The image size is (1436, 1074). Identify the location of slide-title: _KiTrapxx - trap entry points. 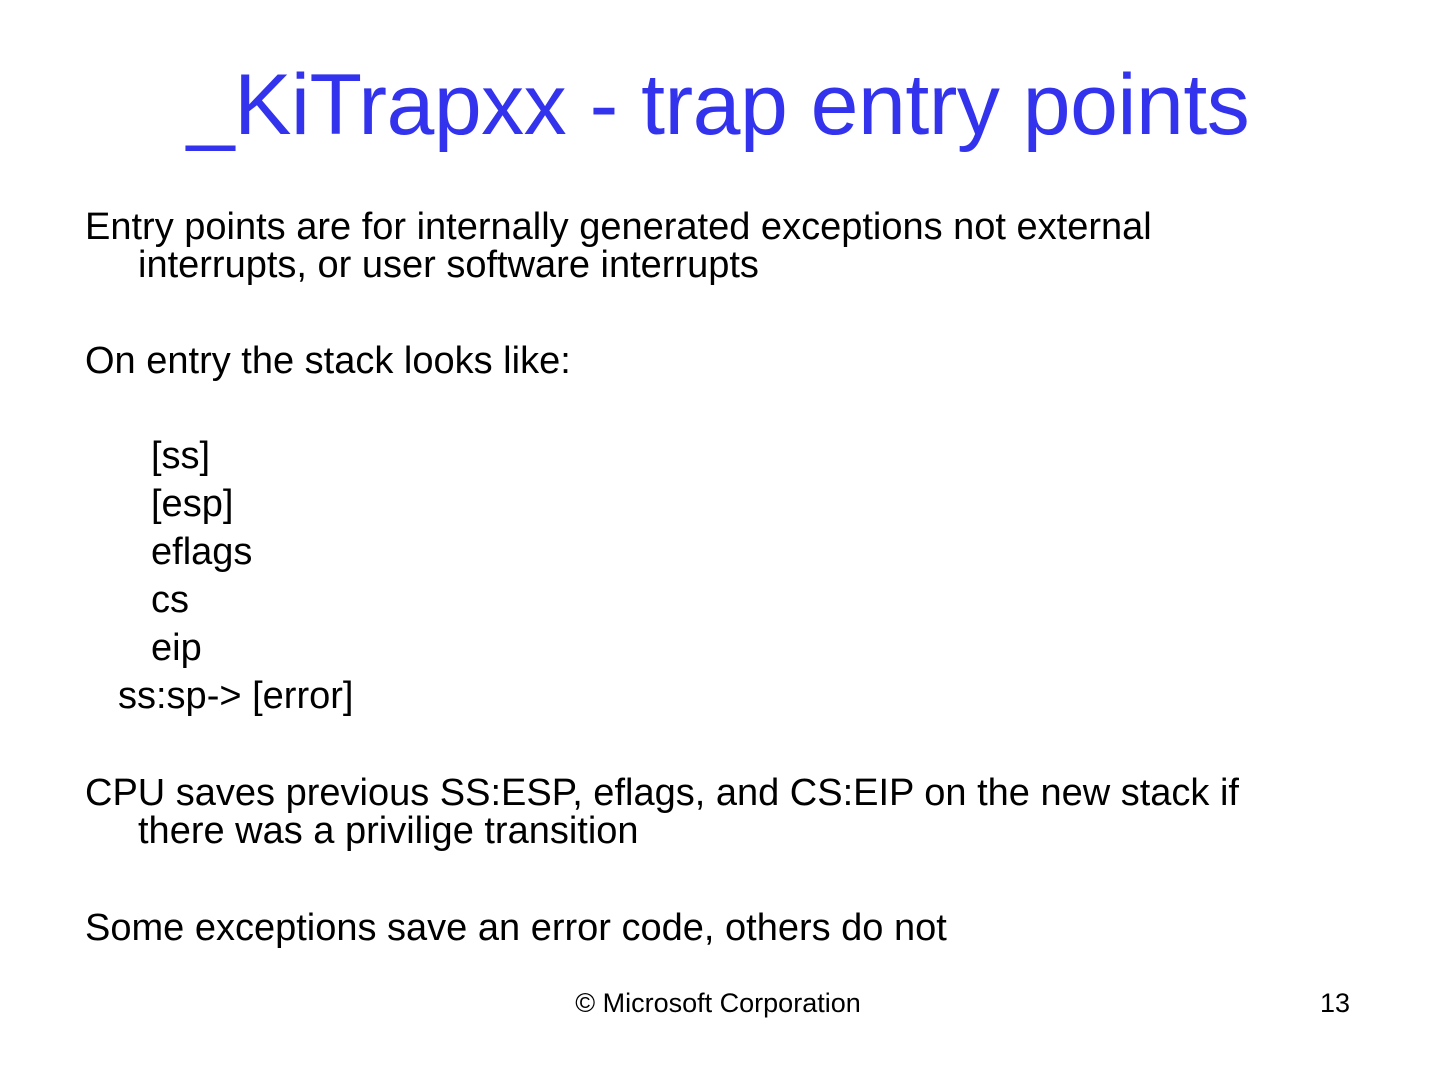
(718, 105).